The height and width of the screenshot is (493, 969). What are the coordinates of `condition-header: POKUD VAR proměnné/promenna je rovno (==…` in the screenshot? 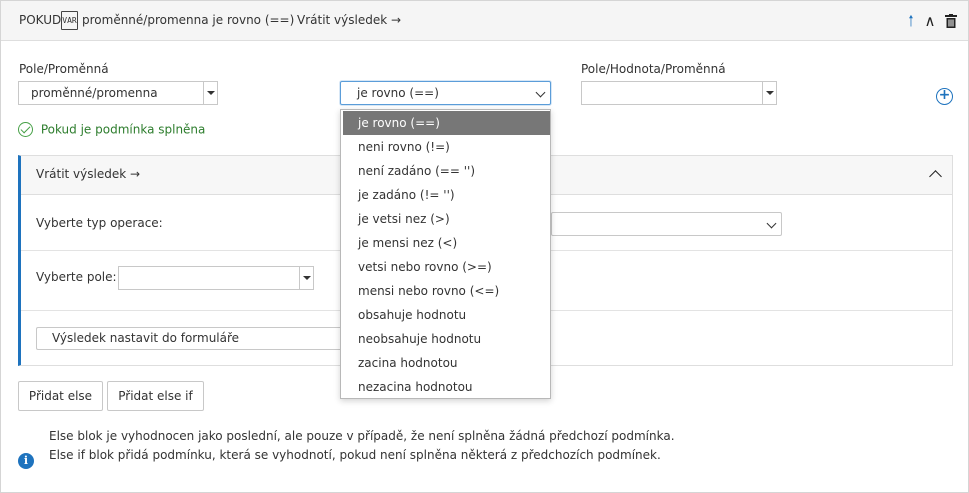 It's located at (484, 21).